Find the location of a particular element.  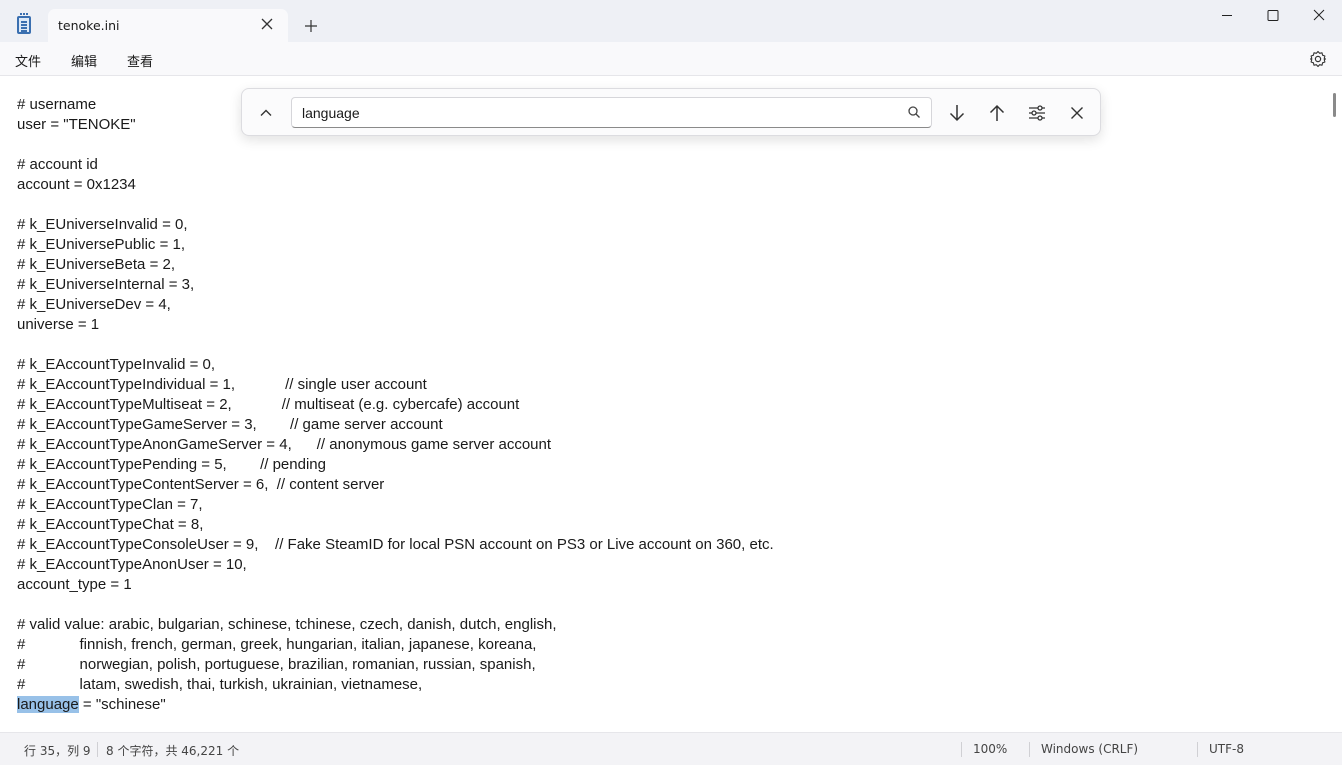

editor-line: # k_EUniverseBeta = 2, is located at coordinates (96, 264).